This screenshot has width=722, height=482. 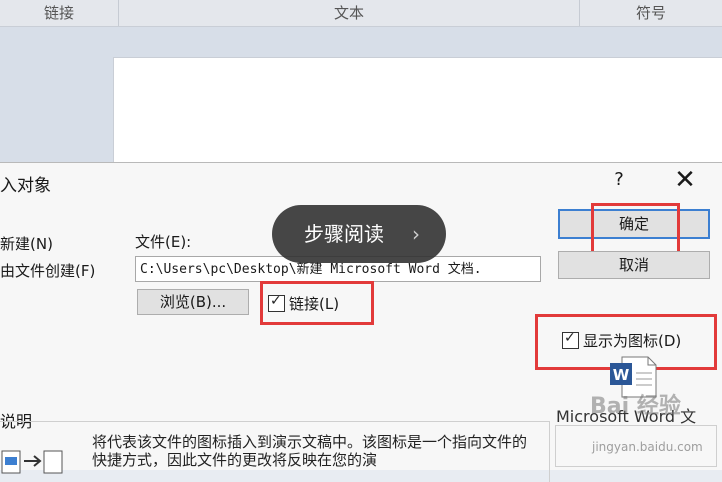 I want to click on chevron-right-icon: ›, so click(x=416, y=234).